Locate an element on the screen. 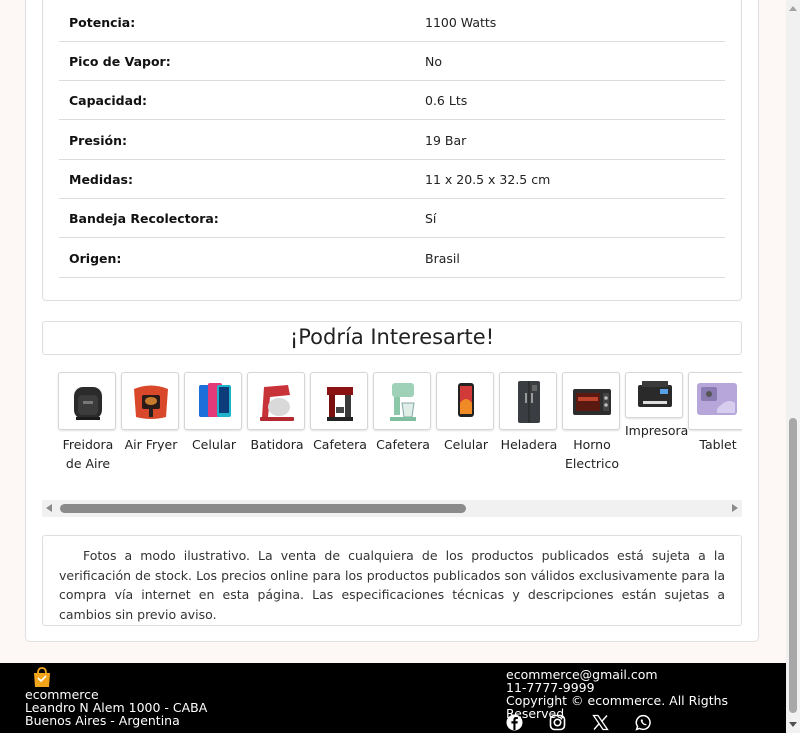 Image resolution: width=800 pixels, height=733 pixels. related-products-title: ¡Podría Interesarte! is located at coordinates (392, 337).